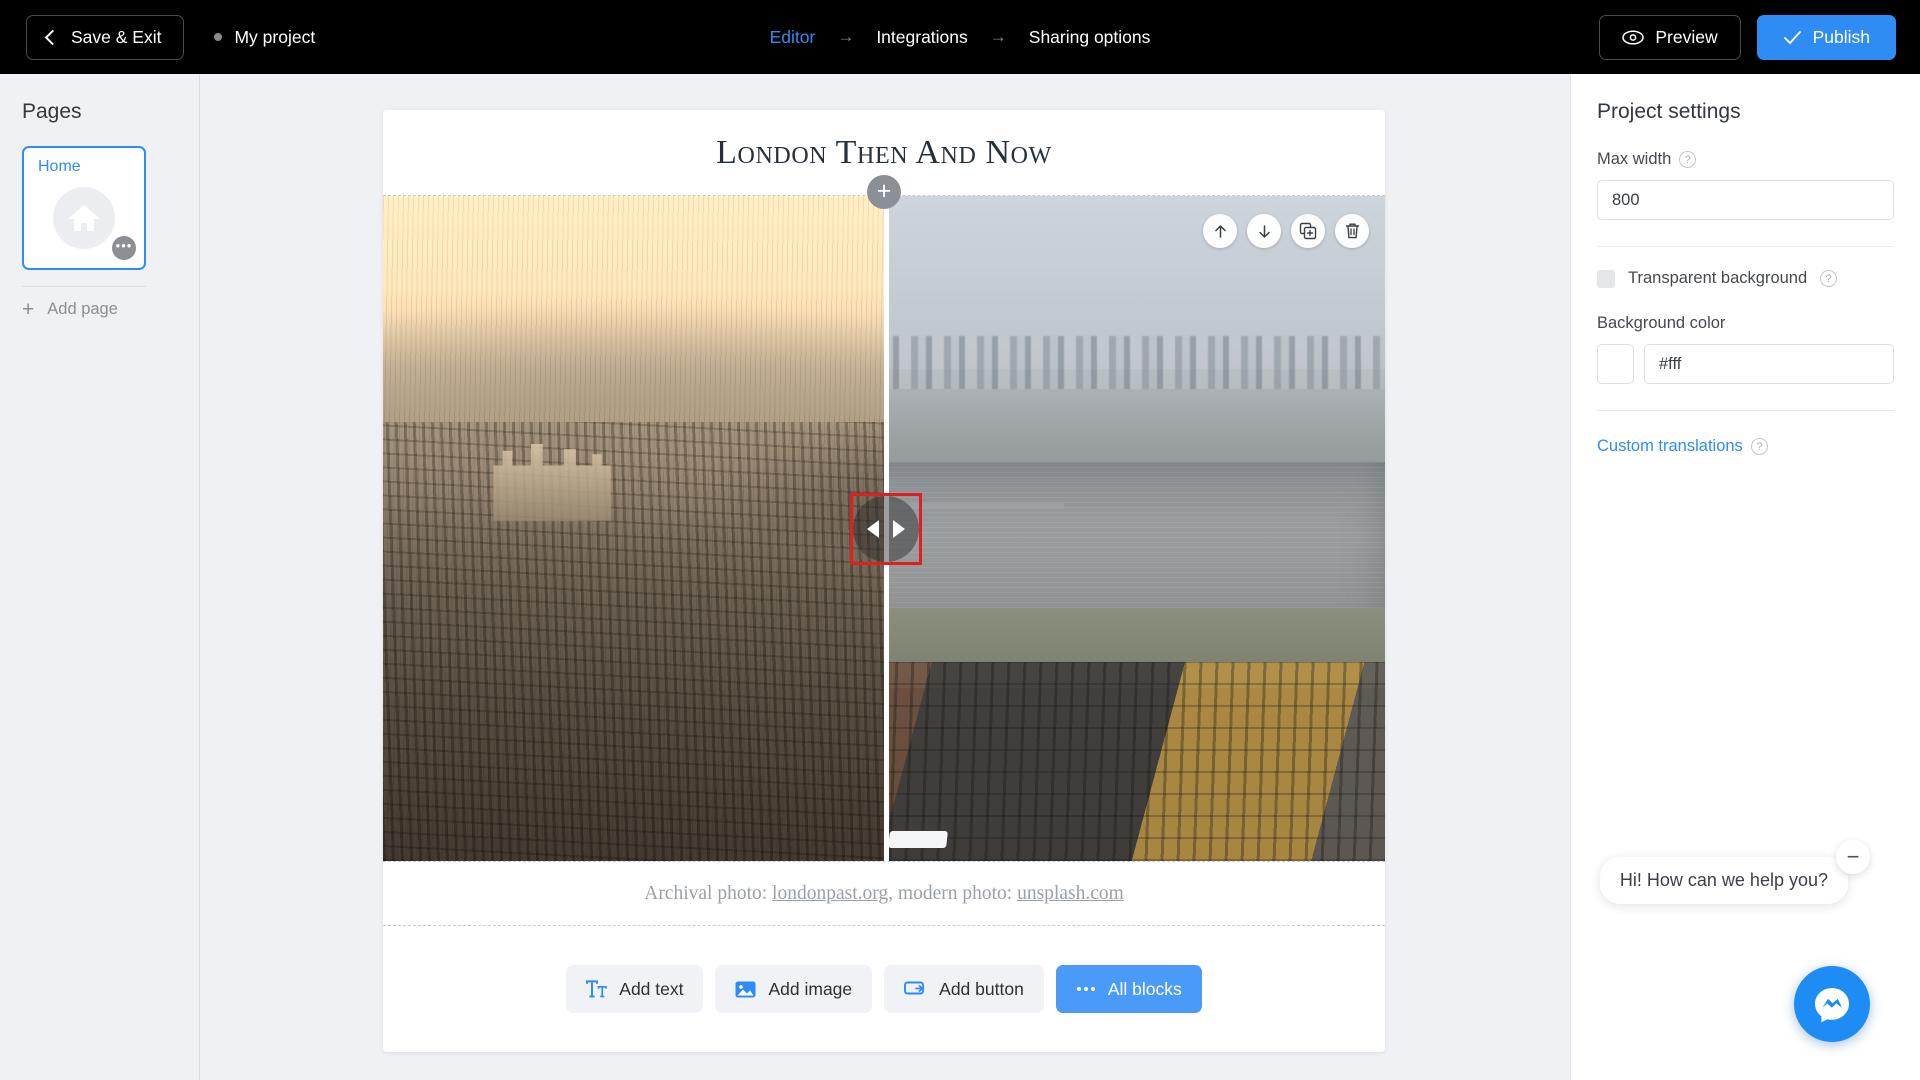 This screenshot has width=1920, height=1080. I want to click on background-color-label: Background color, so click(1661, 323).